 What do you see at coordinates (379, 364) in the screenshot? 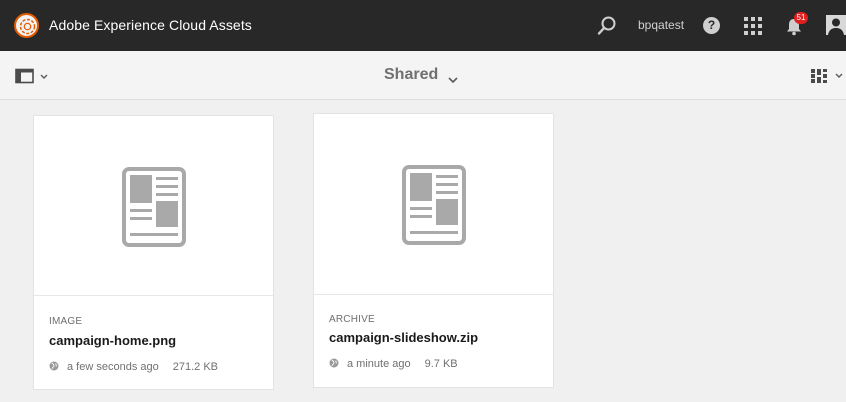
I see `asset-modified: a minute ago` at bounding box center [379, 364].